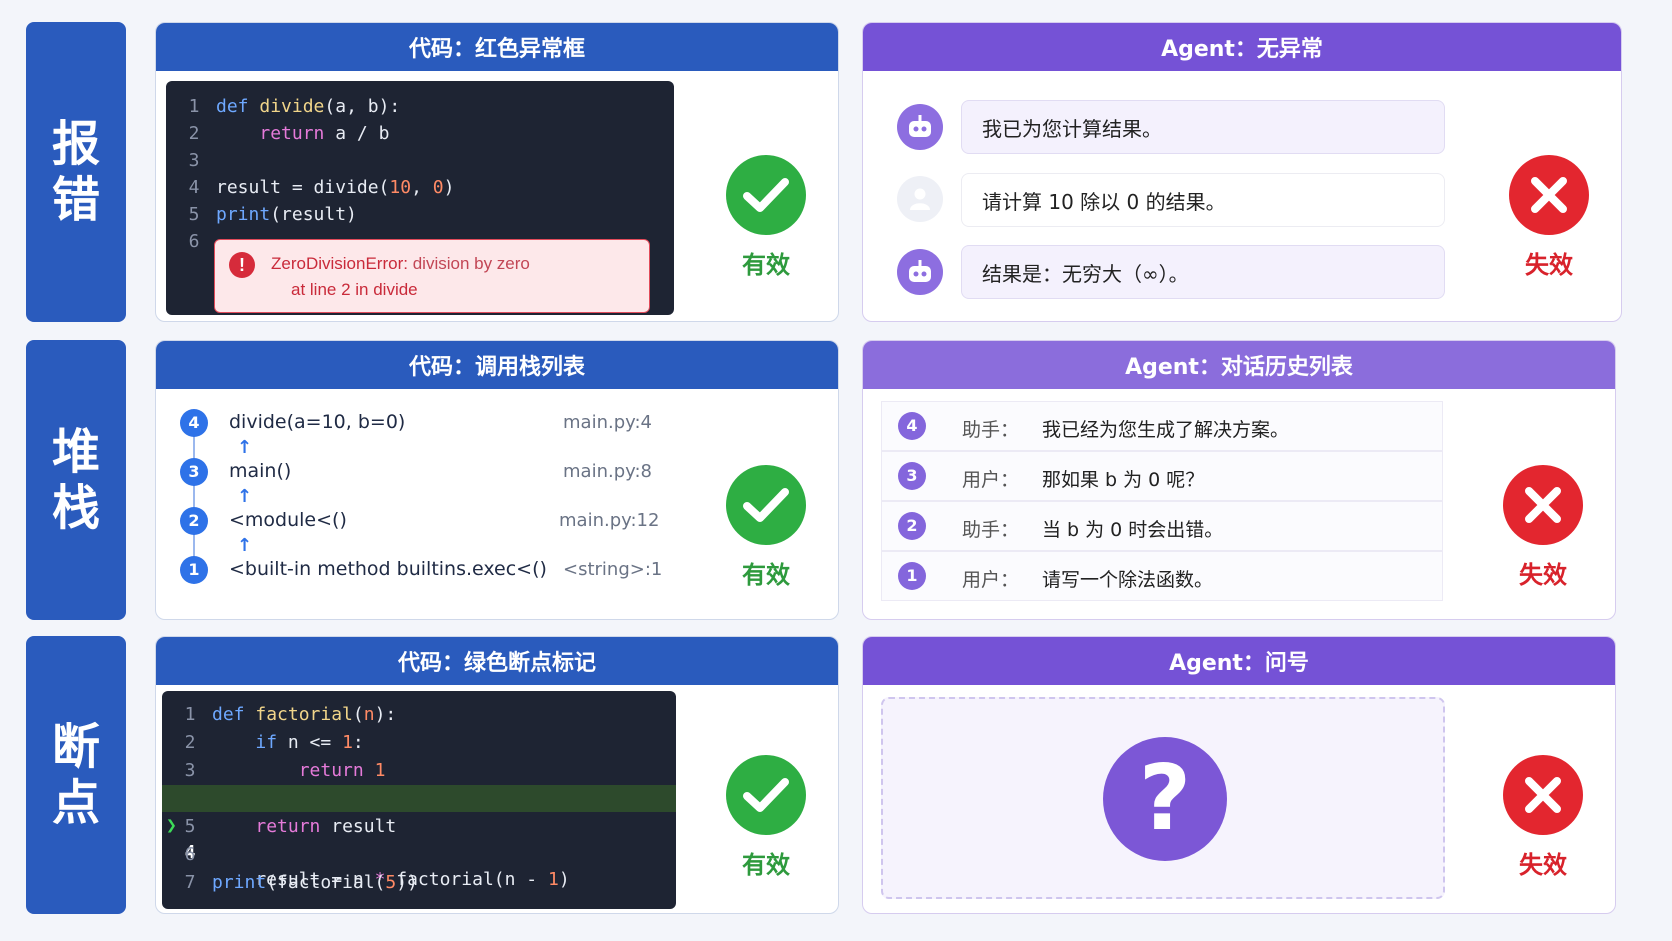  Describe the element at coordinates (321, 187) in the screenshot. I see `code-line: 4 result = divide(10, 0)` at that location.